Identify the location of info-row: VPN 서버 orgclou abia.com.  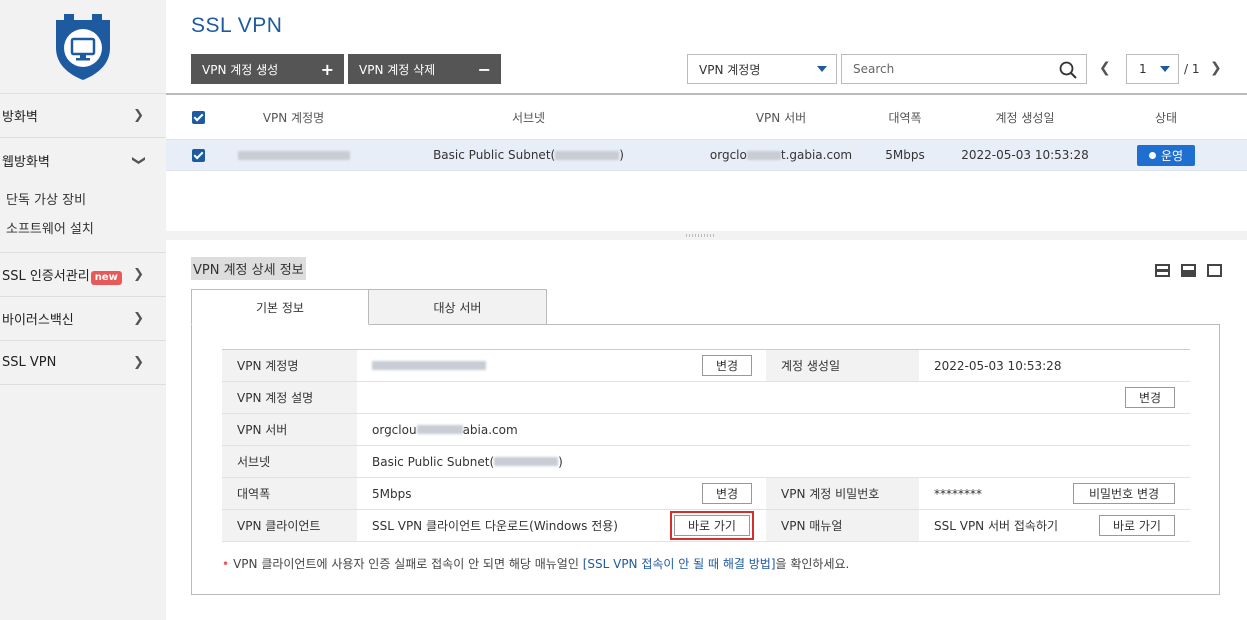
(706, 430).